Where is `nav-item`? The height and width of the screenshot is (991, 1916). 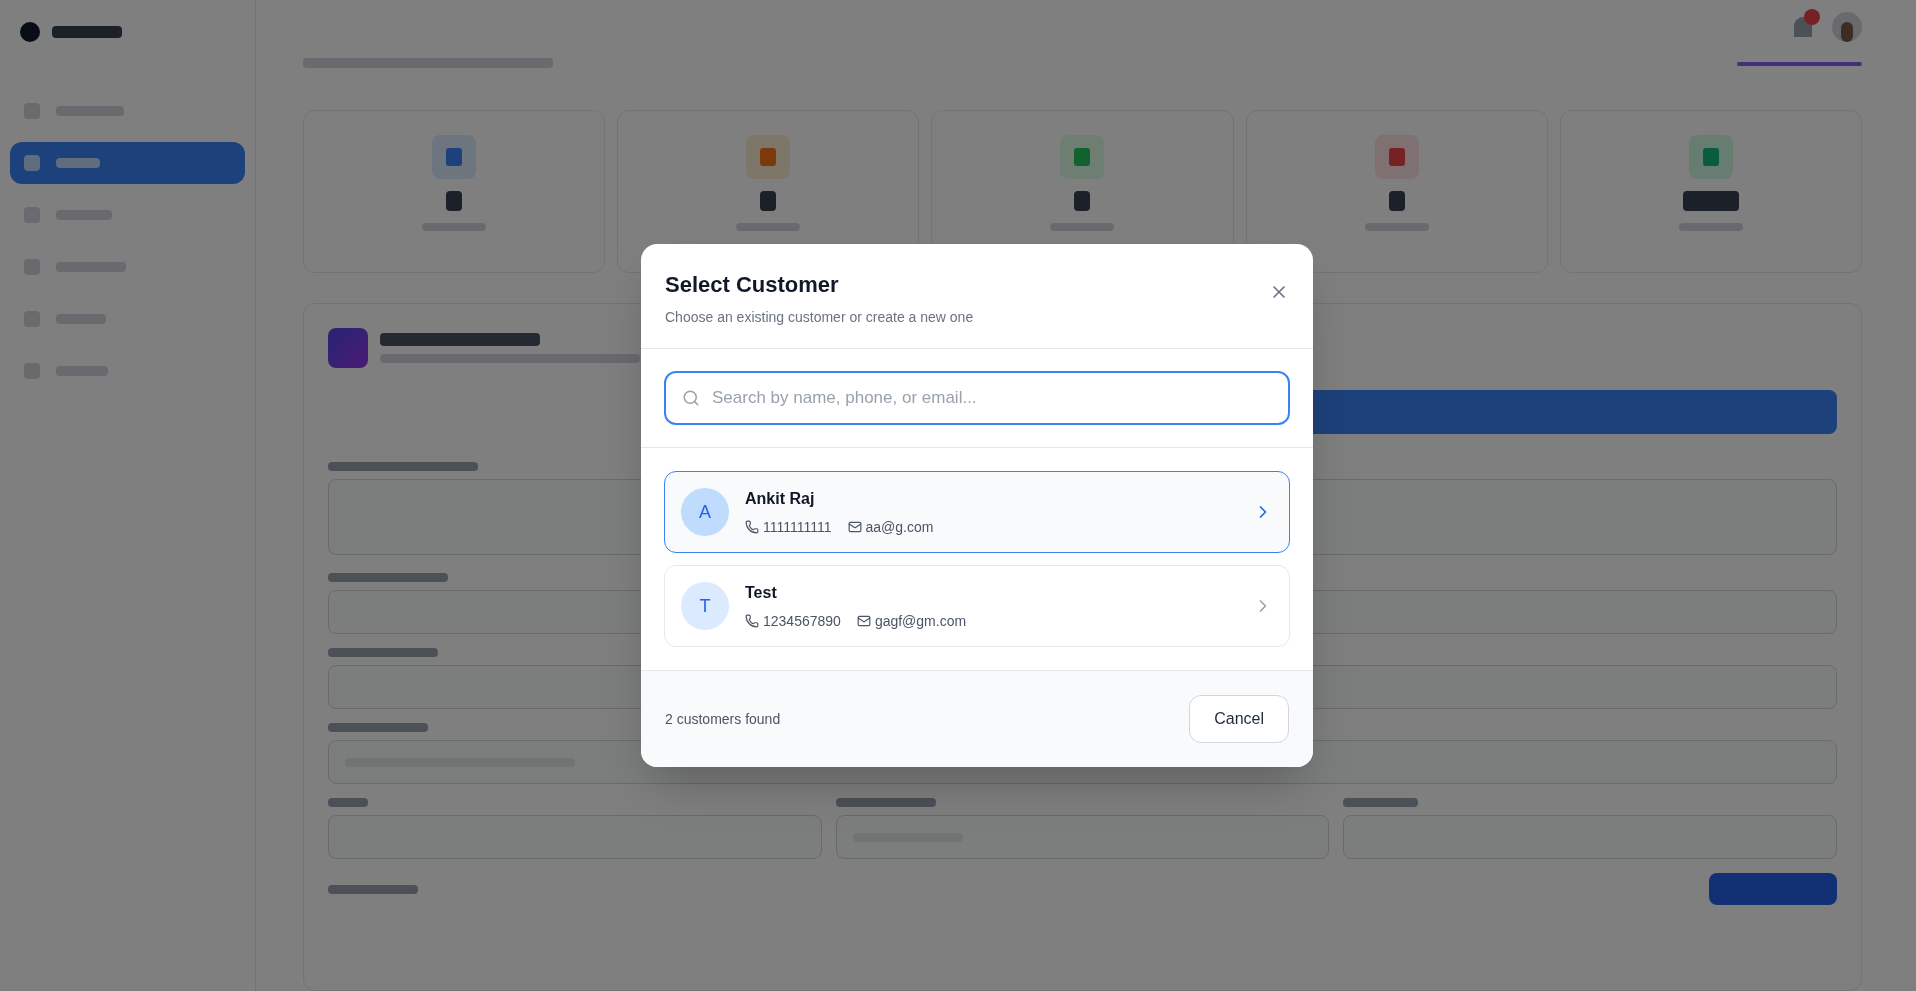
nav-item is located at coordinates (127, 163).